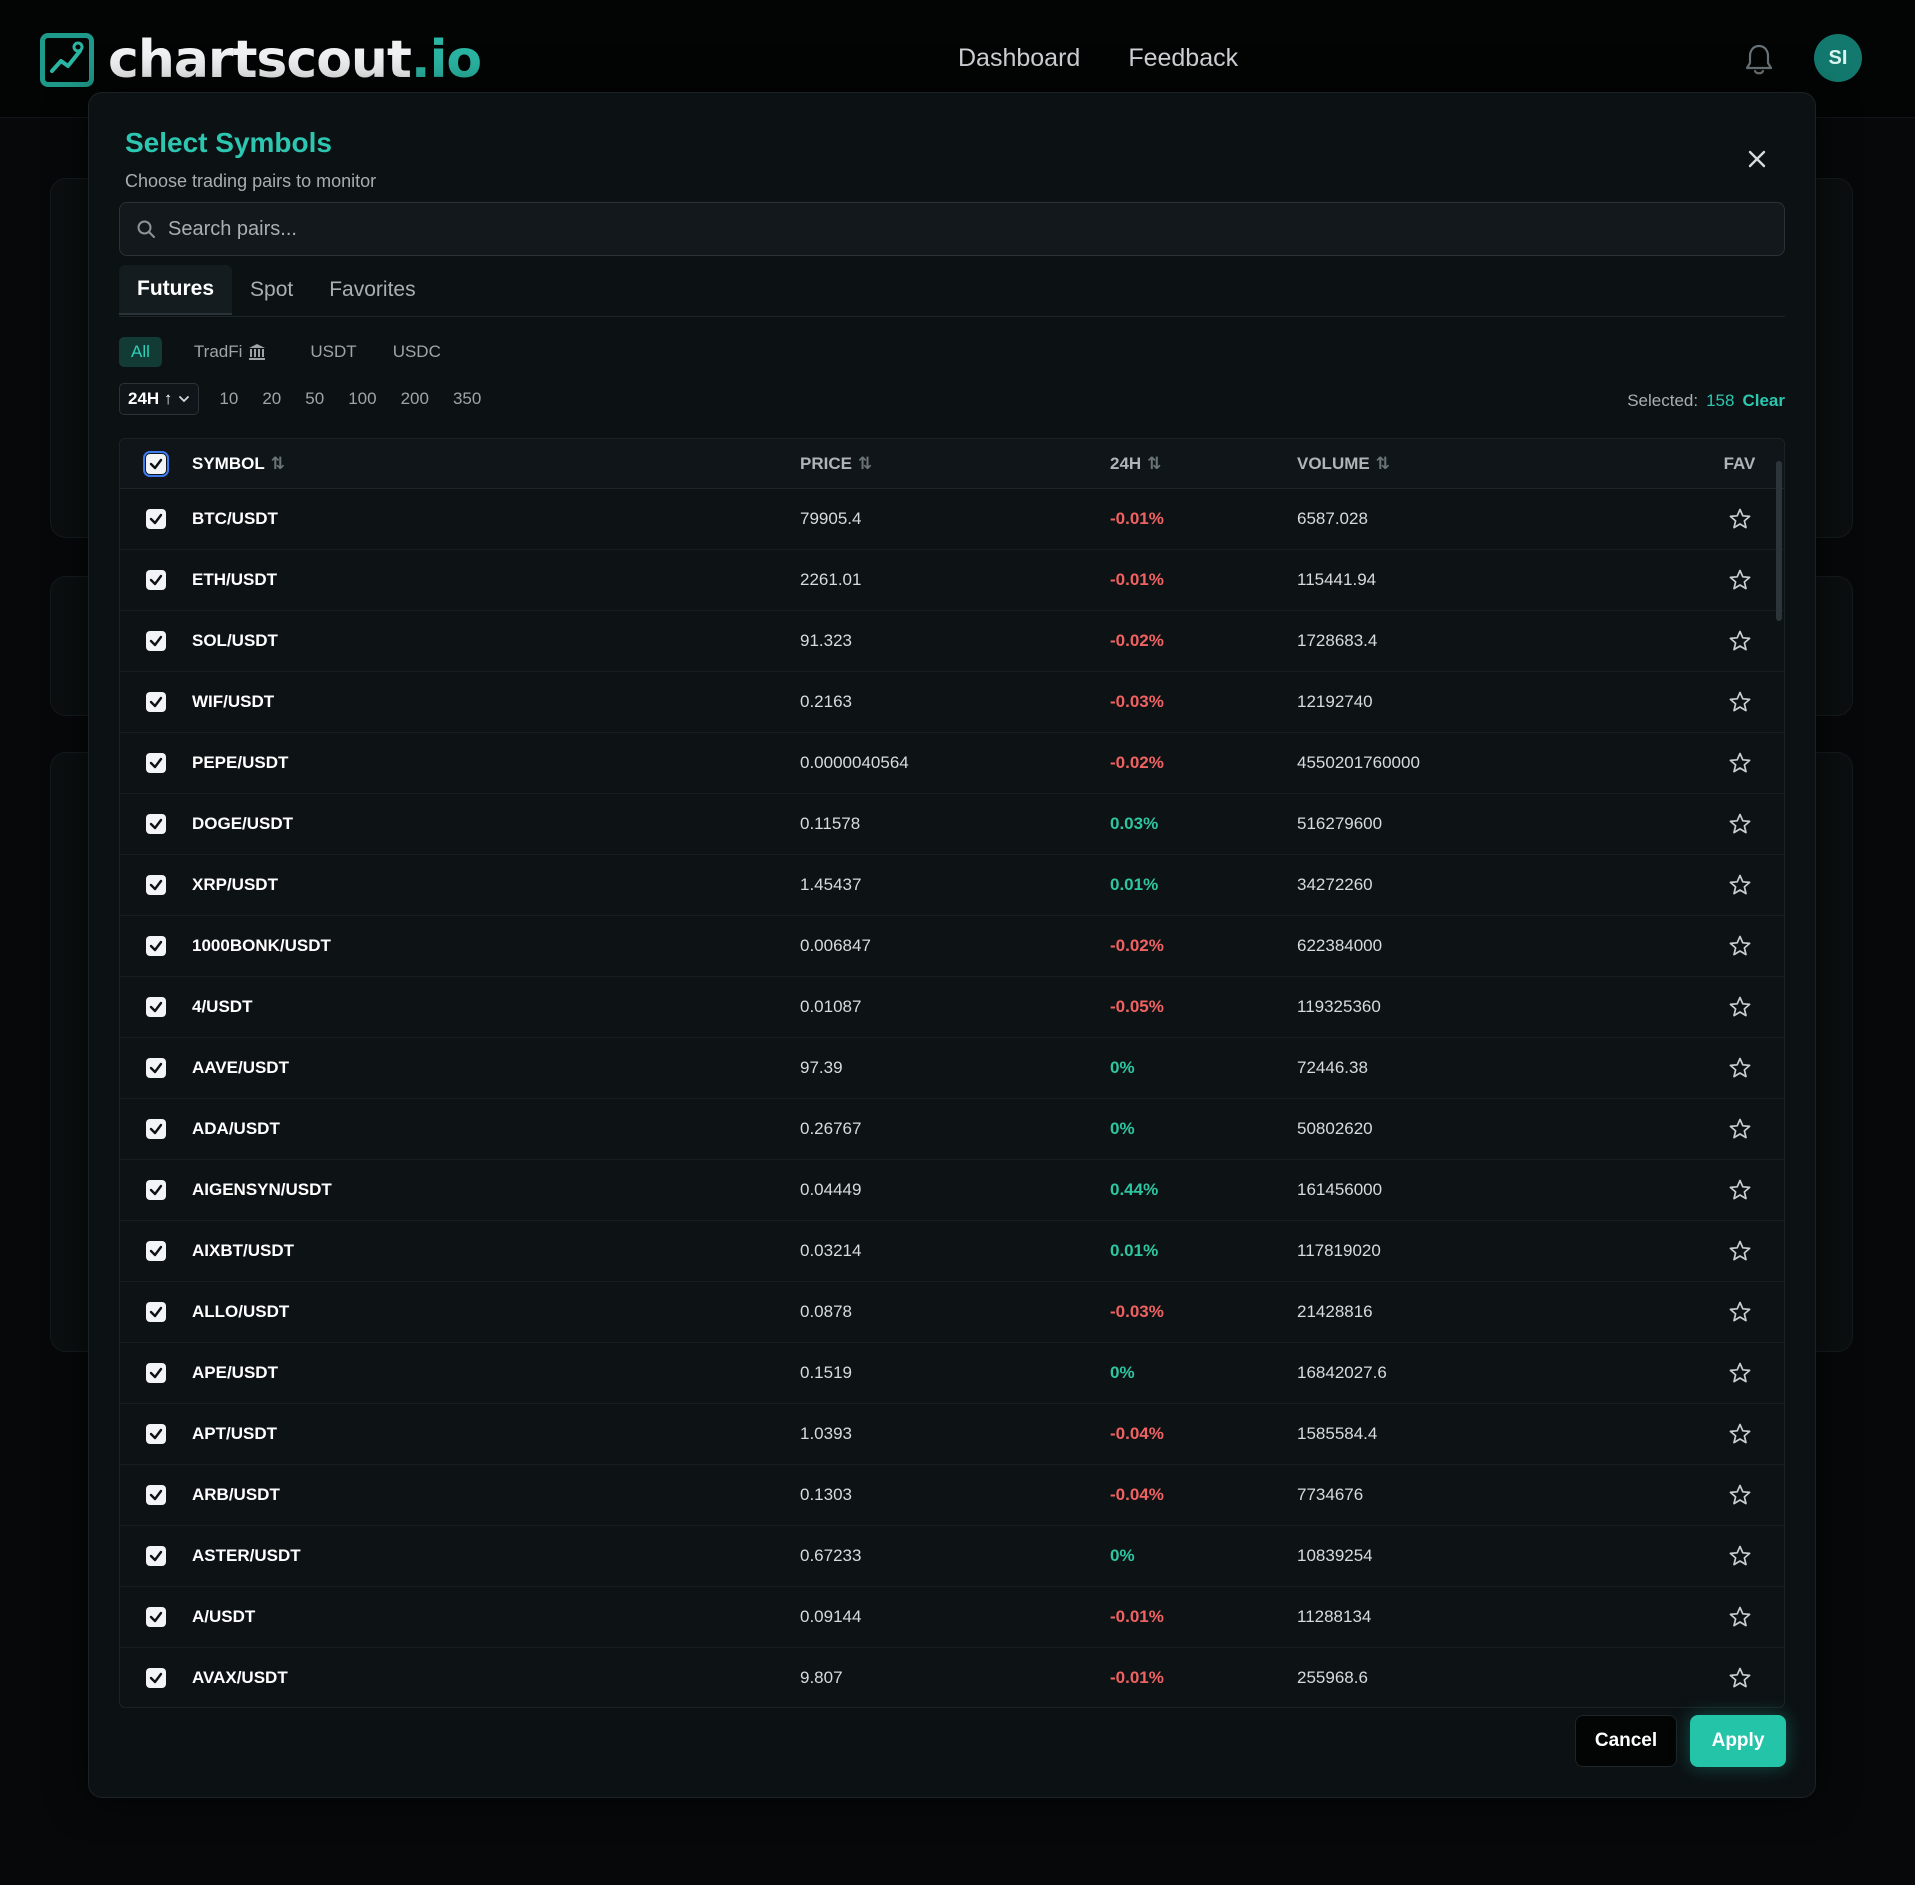 This screenshot has width=1915, height=1885. I want to click on filter-all: All, so click(140, 352).